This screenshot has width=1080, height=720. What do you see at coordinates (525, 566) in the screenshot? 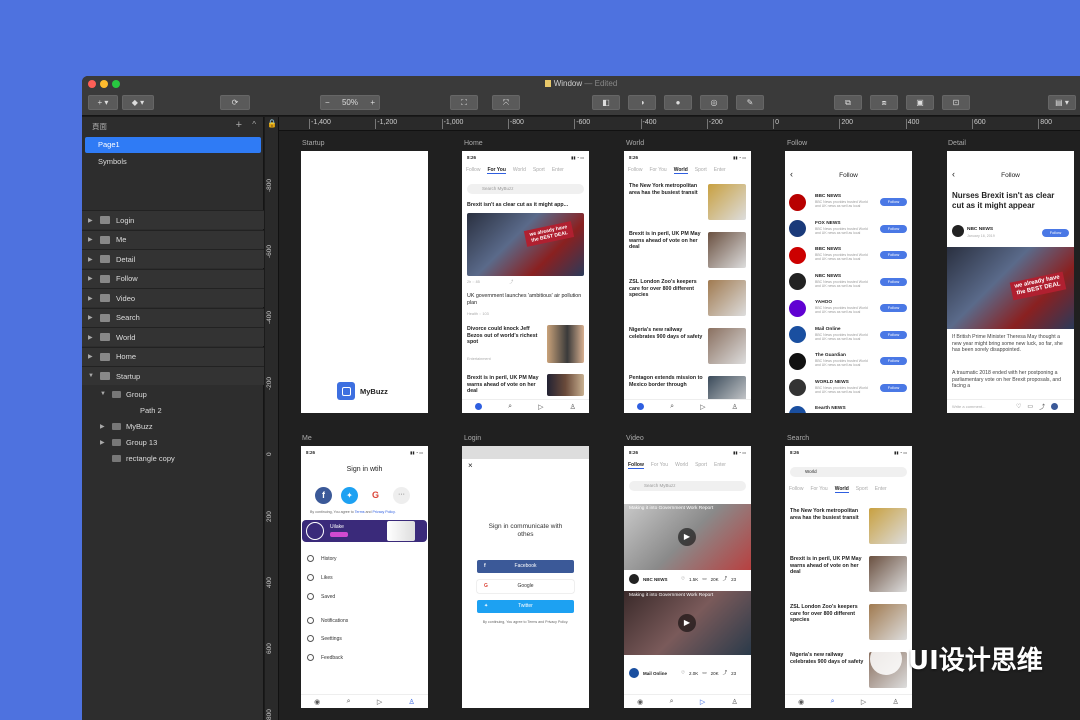
I see `facebook-login-button: f Facebook` at bounding box center [525, 566].